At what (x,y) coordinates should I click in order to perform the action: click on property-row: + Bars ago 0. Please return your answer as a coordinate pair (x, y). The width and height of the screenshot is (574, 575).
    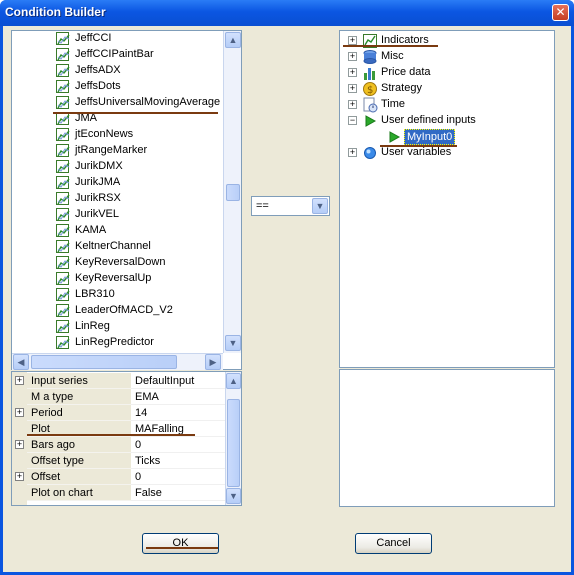
    Looking at the image, I should click on (118, 445).